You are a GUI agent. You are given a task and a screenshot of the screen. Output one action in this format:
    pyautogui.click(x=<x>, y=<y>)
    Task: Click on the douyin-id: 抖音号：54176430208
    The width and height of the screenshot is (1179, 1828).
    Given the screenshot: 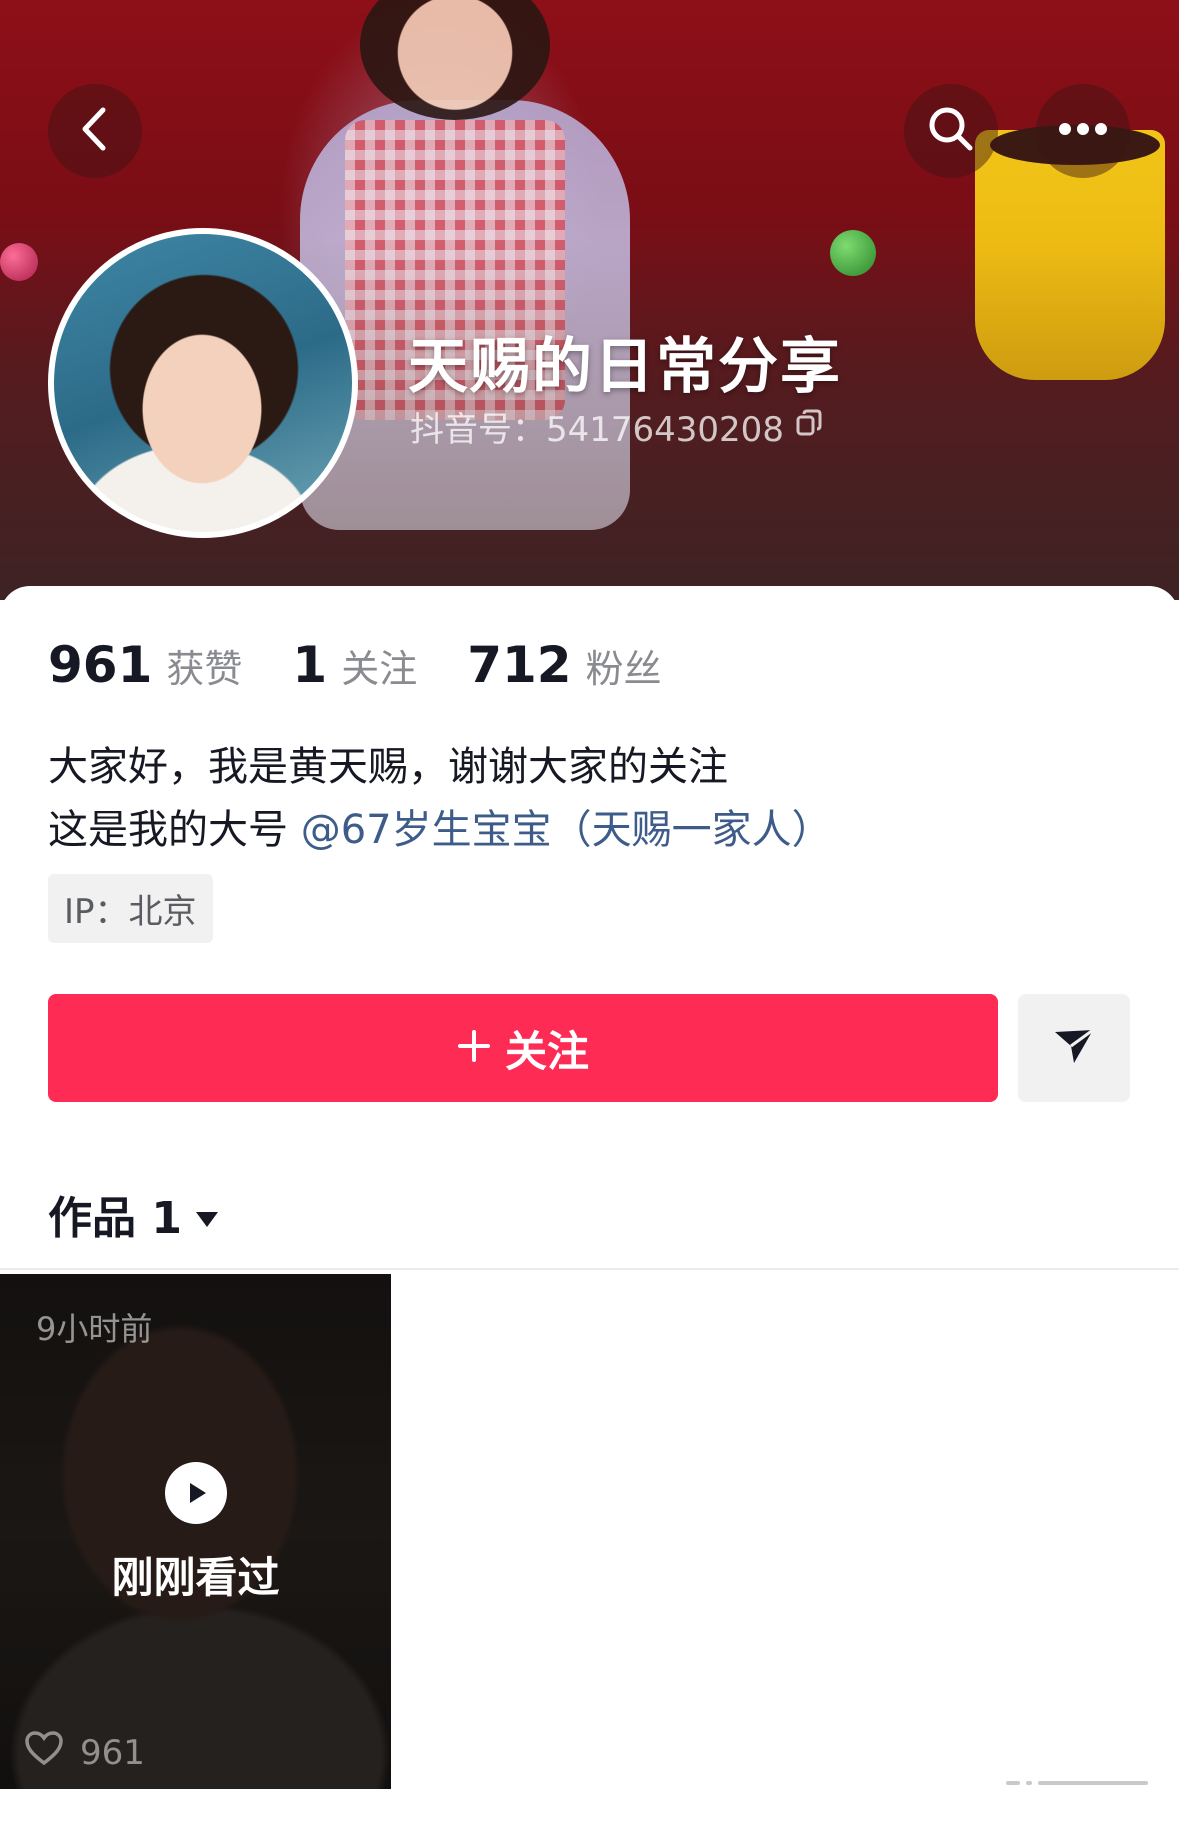 What is the action you would take?
    pyautogui.click(x=617, y=426)
    